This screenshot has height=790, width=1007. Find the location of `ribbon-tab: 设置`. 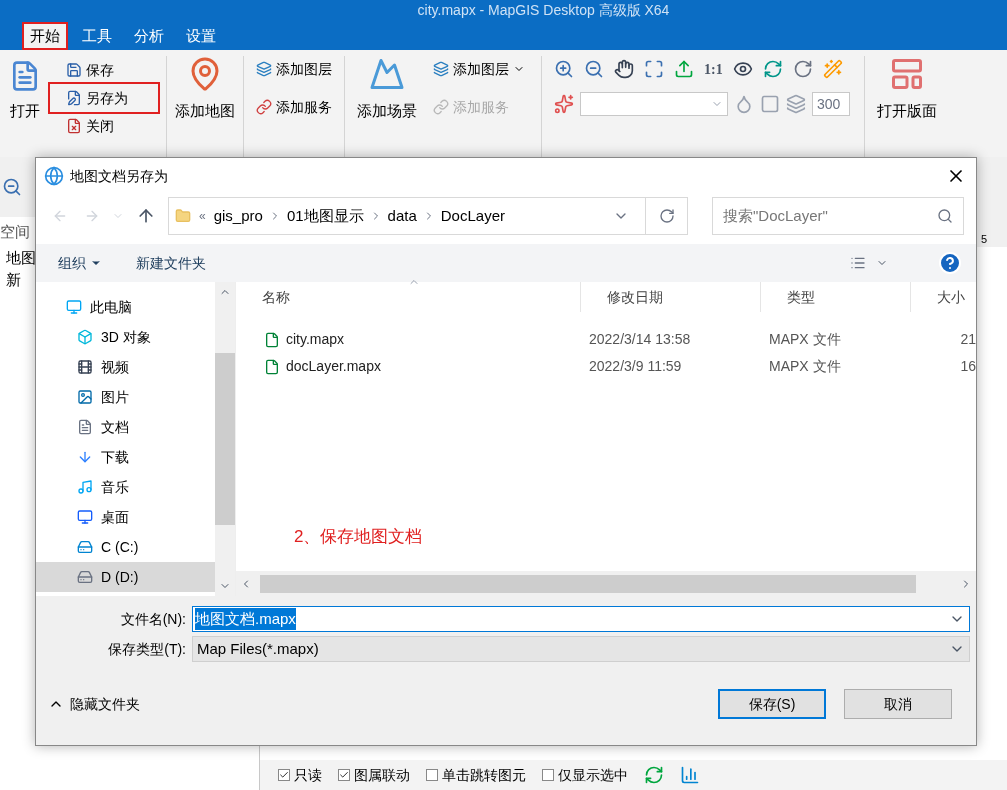

ribbon-tab: 设置 is located at coordinates (201, 36).